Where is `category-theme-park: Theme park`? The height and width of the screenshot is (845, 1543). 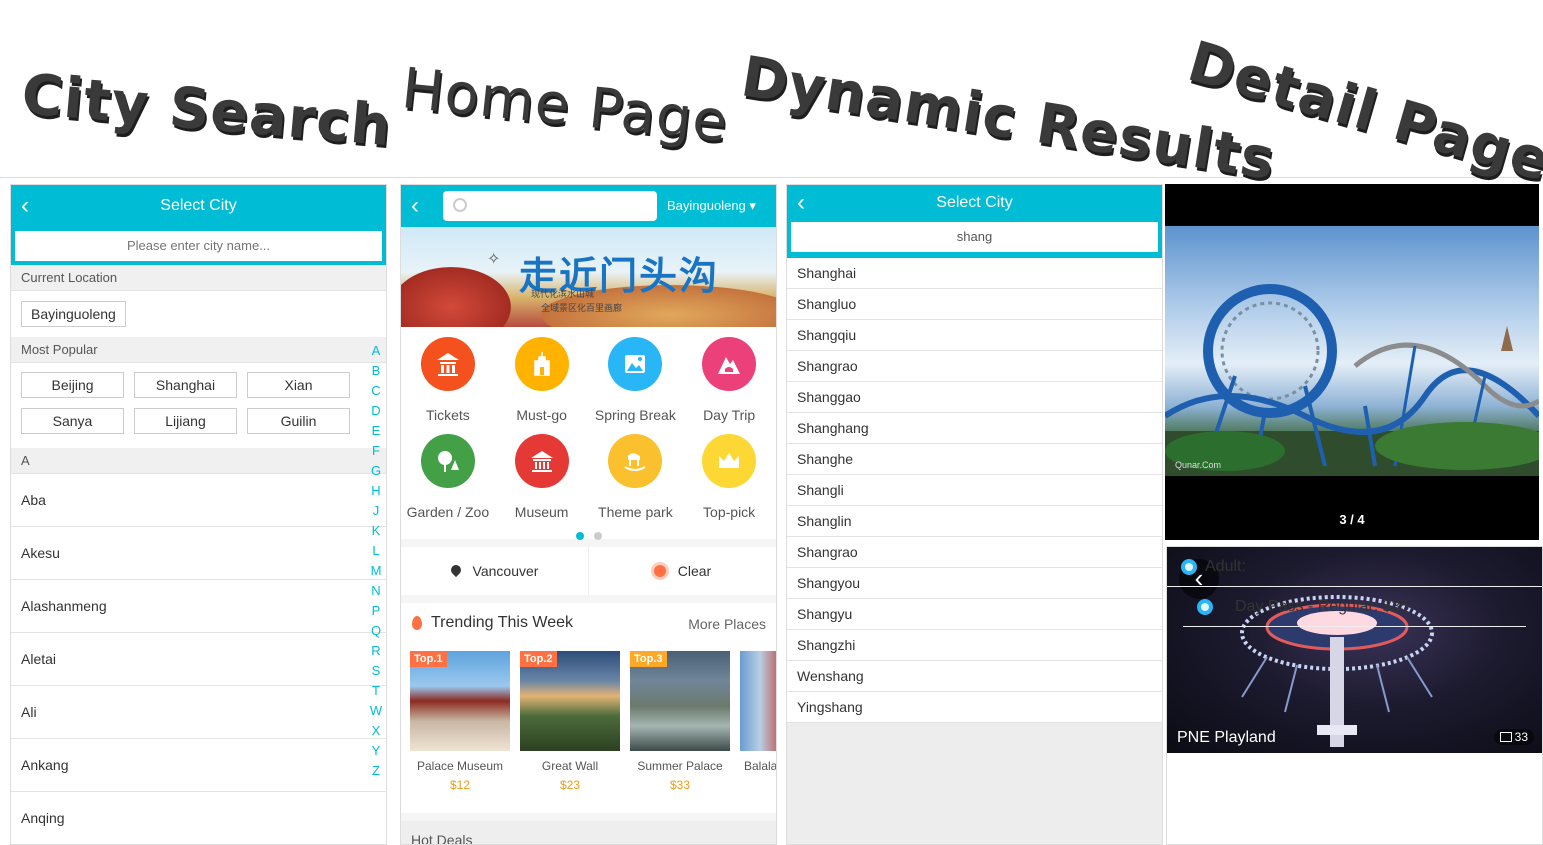 category-theme-park: Theme park is located at coordinates (636, 480).